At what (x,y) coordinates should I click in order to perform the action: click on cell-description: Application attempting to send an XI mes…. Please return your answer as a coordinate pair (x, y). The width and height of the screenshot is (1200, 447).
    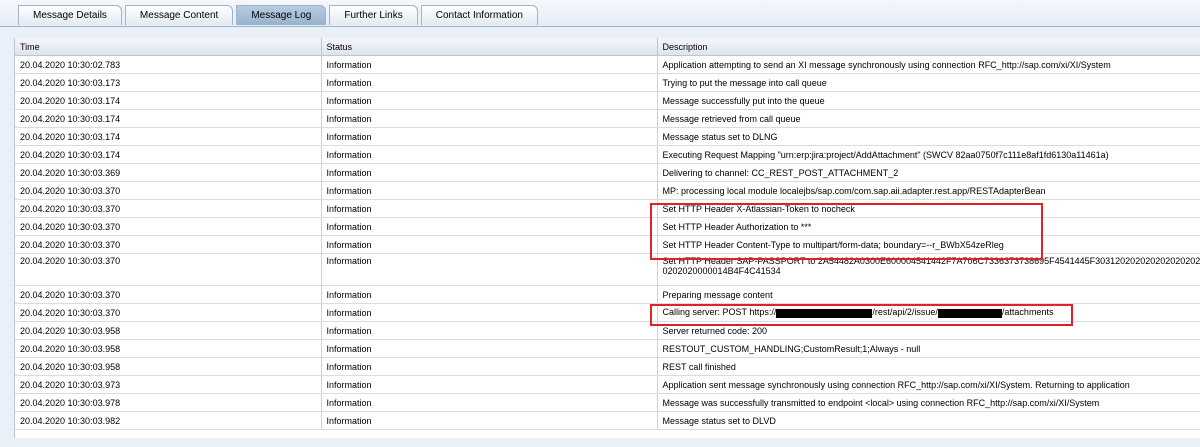
    Looking at the image, I should click on (928, 64).